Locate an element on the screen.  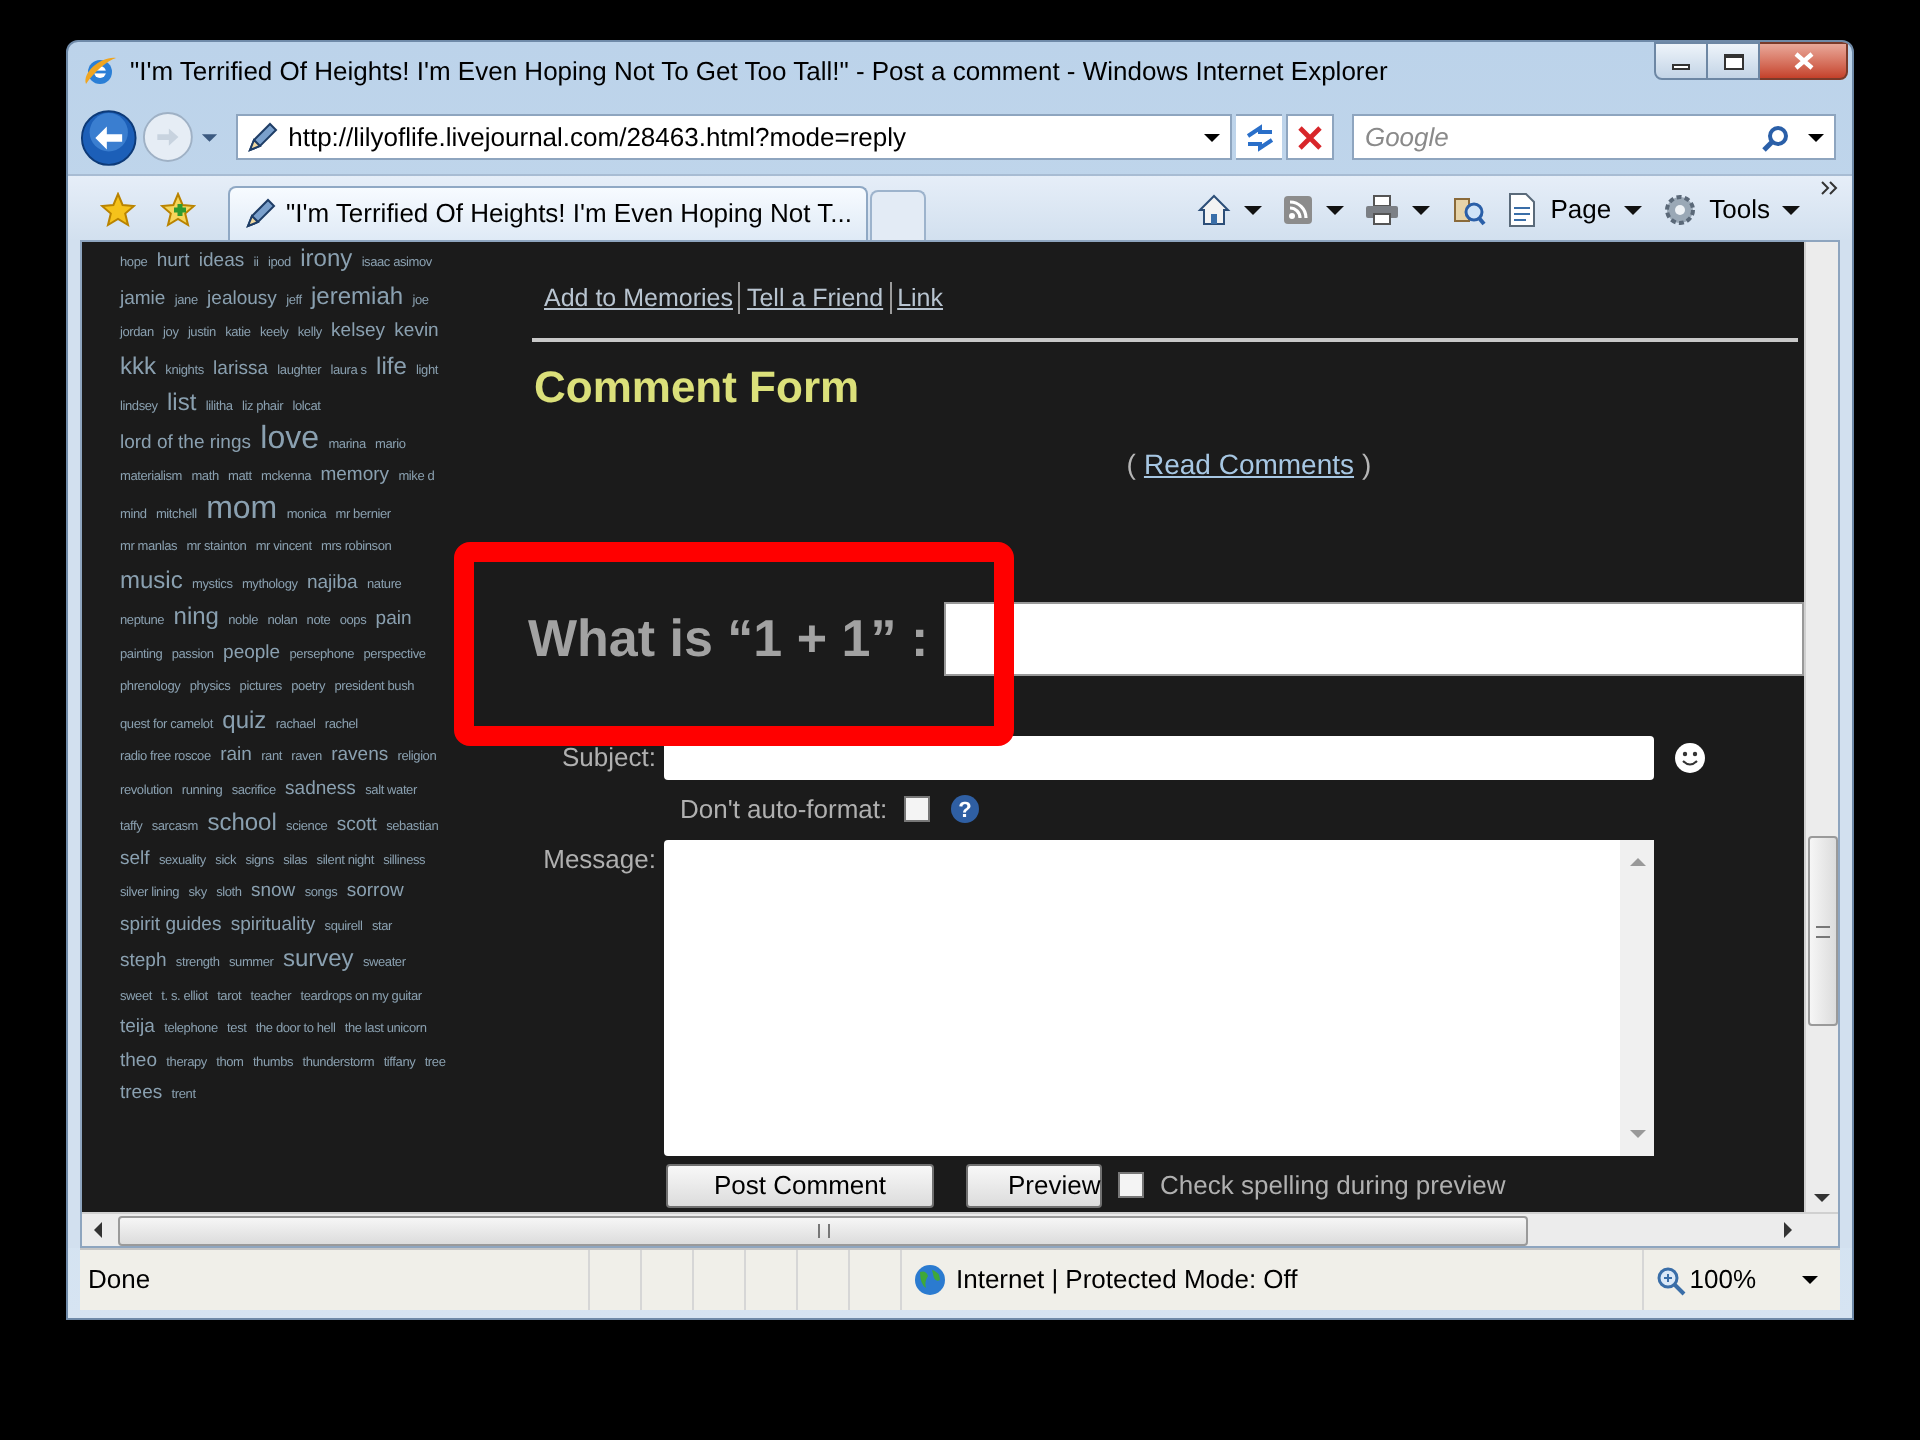
tag-link: pain is located at coordinates (393, 620).